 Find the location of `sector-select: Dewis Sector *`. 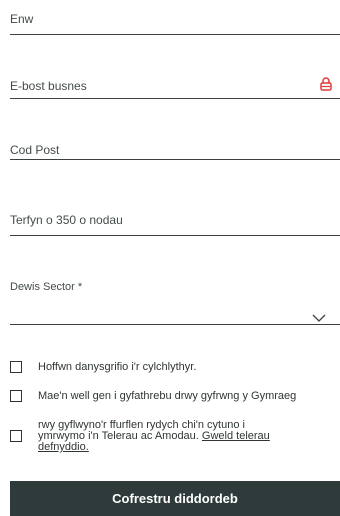

sector-select: Dewis Sector * is located at coordinates (175, 298).